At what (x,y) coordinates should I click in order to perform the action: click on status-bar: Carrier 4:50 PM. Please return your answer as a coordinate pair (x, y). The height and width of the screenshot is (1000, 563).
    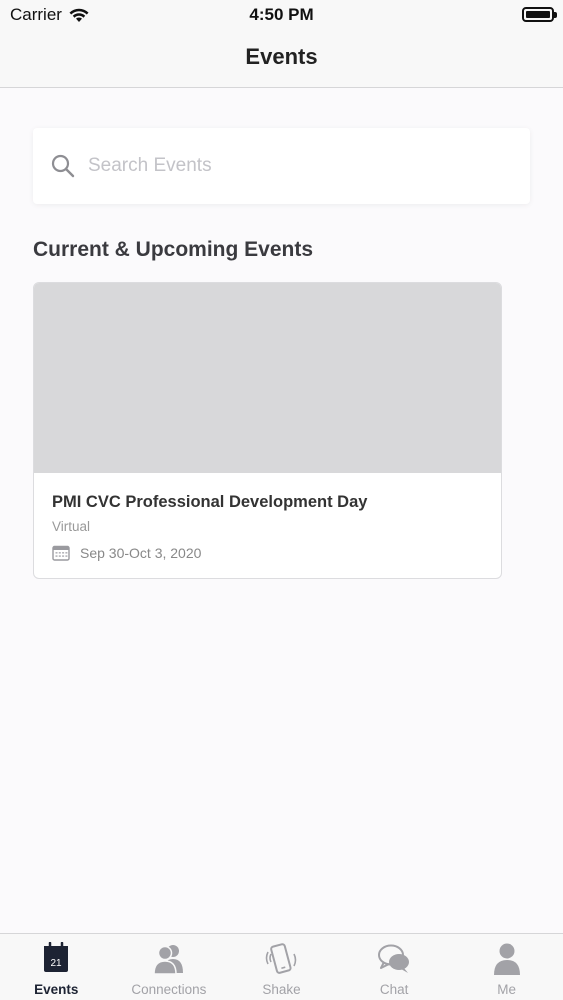
    Looking at the image, I should click on (281, 15).